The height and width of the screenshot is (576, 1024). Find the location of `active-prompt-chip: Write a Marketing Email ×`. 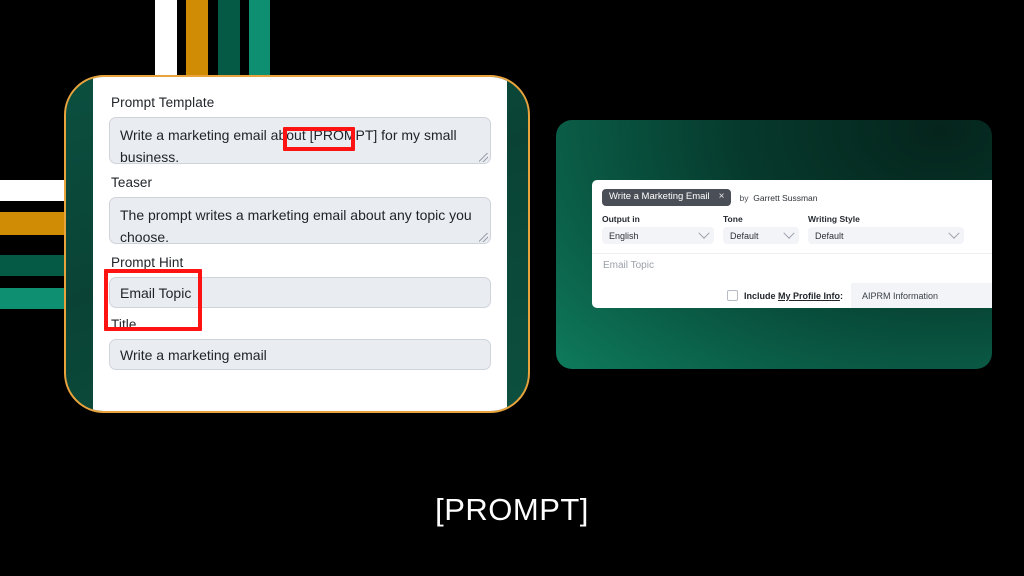

active-prompt-chip: Write a Marketing Email × is located at coordinates (666, 197).